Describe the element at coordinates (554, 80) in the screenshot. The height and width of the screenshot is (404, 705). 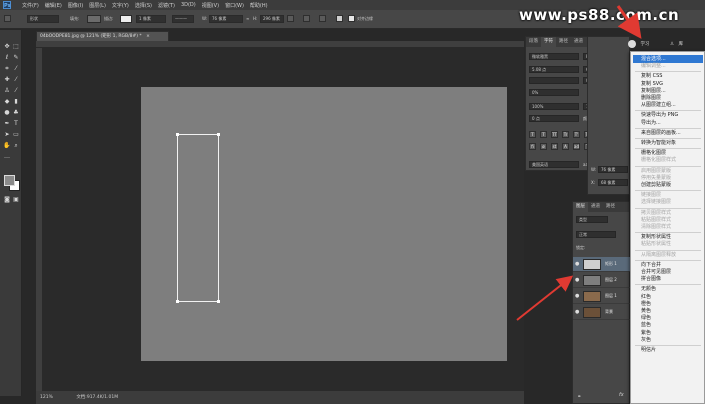
I see `kerning-field` at that location.